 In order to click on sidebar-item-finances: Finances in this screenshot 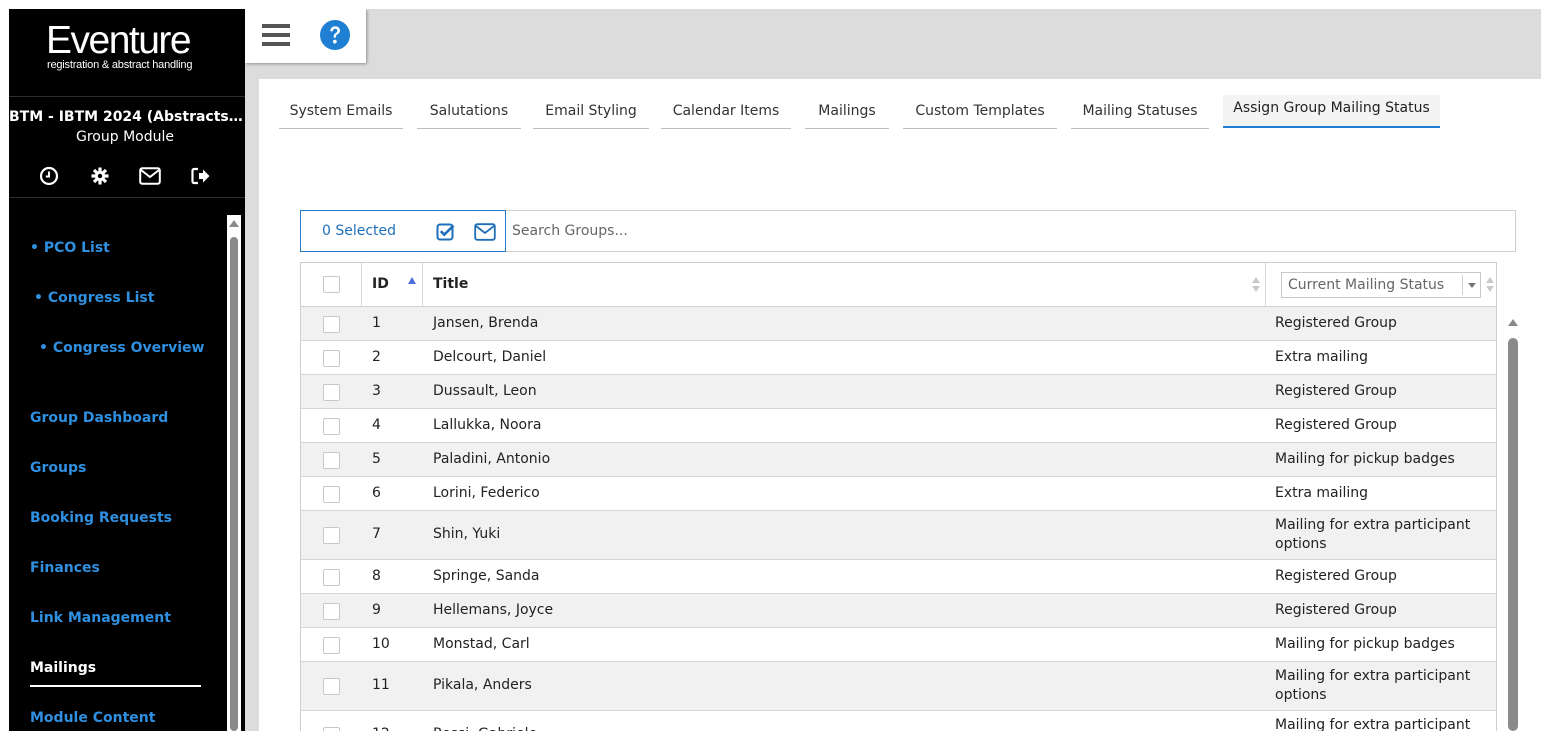, I will do `click(65, 568)`.